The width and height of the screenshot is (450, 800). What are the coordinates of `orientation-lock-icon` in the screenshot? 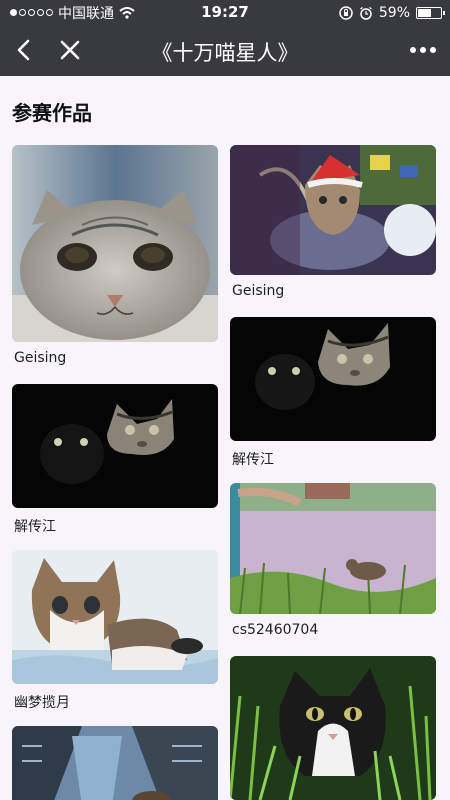 It's located at (346, 12).